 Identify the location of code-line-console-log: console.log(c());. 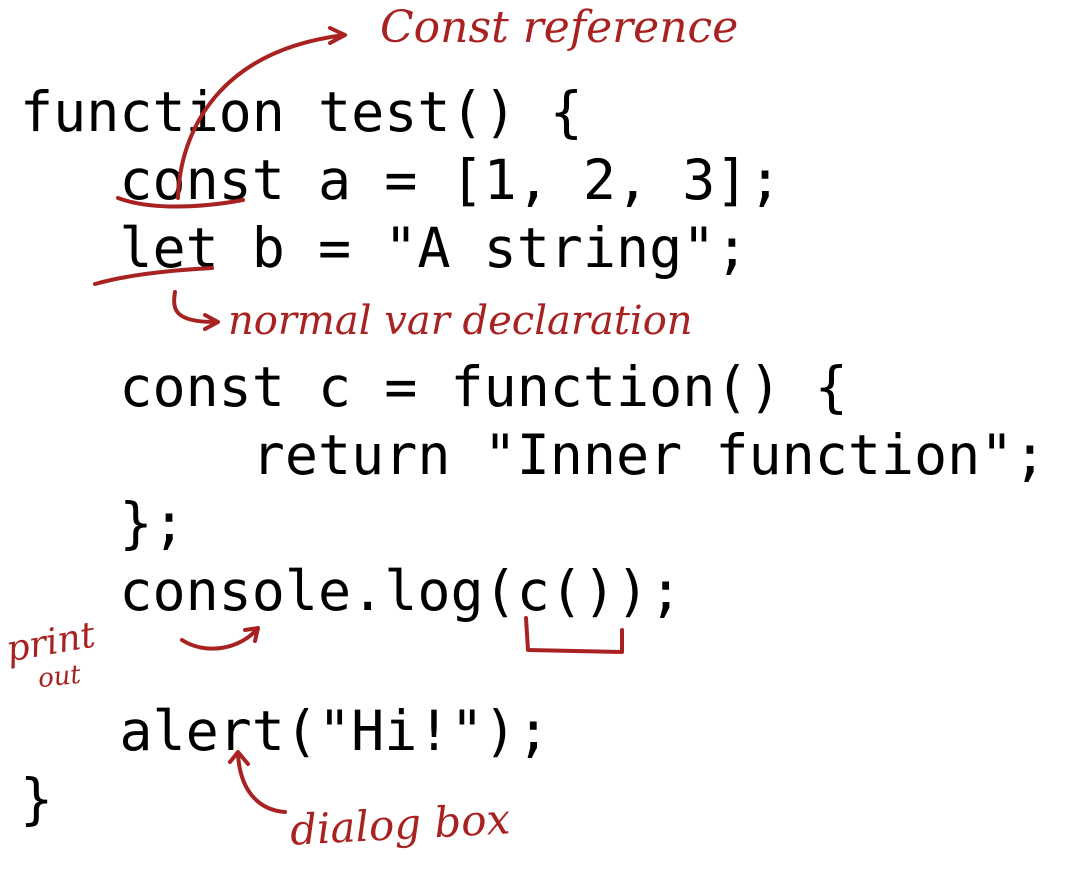
(351, 591).